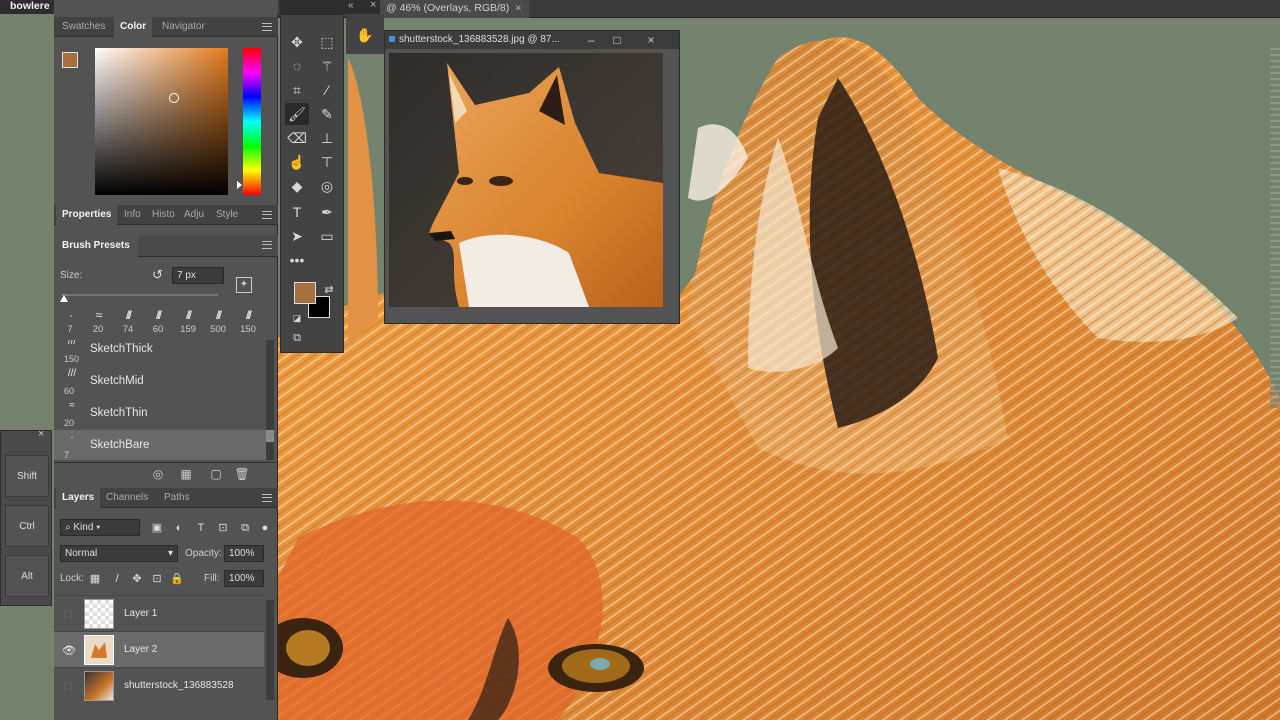 The height and width of the screenshot is (720, 1280). I want to click on hue-slider, so click(252, 121).